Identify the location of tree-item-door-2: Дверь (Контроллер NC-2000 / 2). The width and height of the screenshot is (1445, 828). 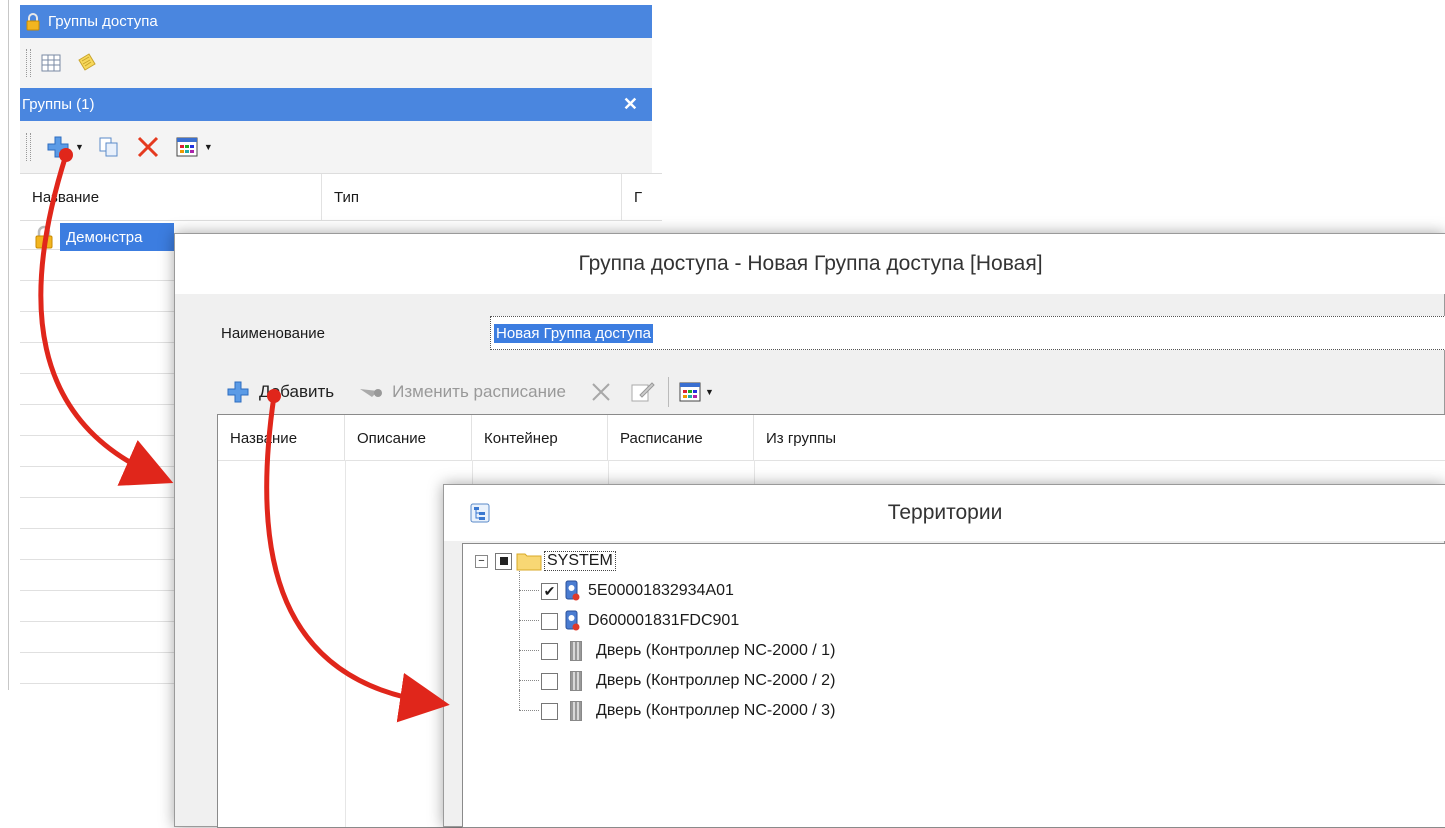
(688, 681).